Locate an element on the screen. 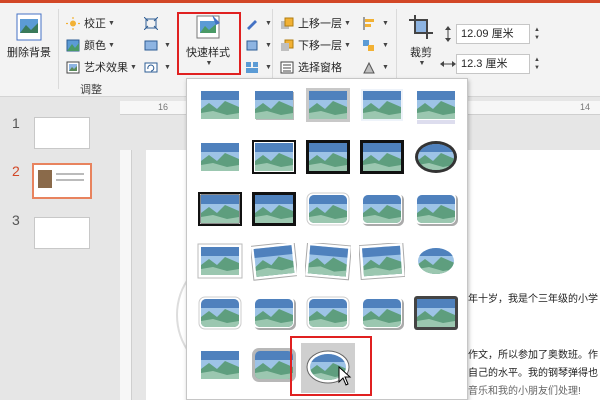 The width and height of the screenshot is (600, 400). send-backward-button: 下移一层 ▼ is located at coordinates (315, 45).